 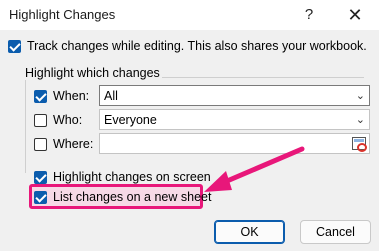 I want to click on who-value: Everyone, so click(x=130, y=119).